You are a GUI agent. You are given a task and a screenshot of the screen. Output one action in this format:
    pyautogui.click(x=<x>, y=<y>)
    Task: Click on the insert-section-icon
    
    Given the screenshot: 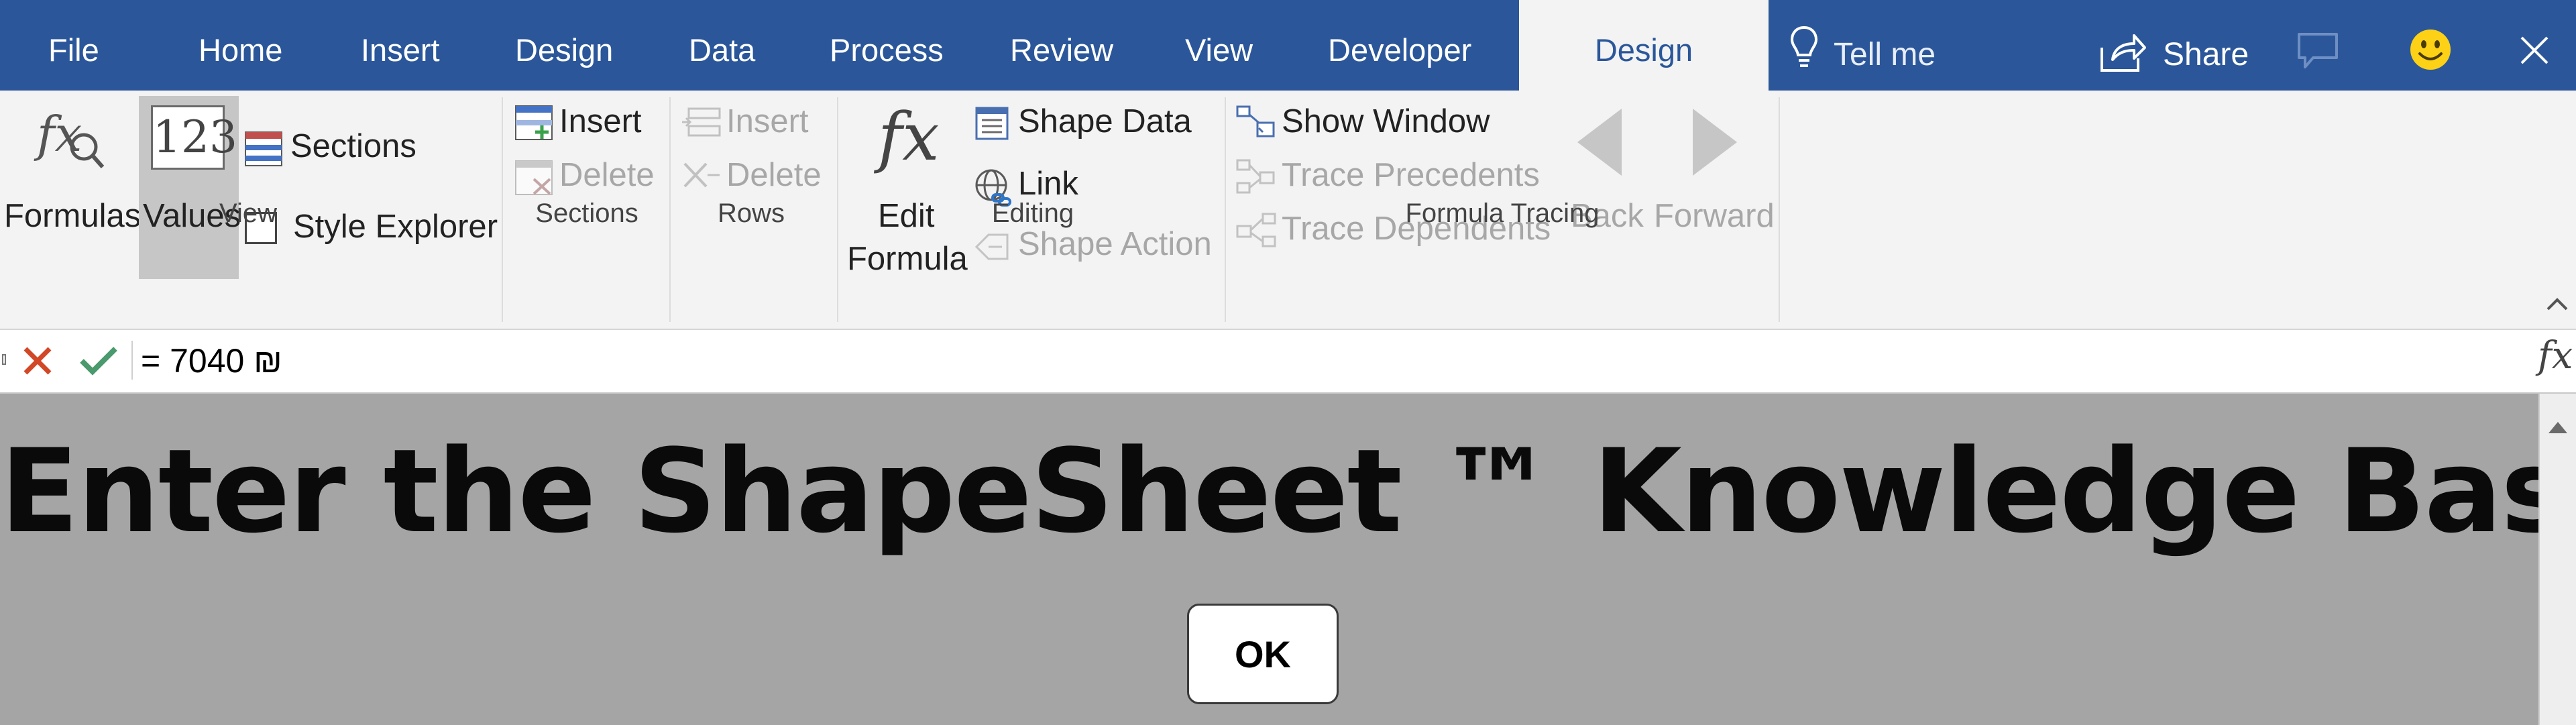 What is the action you would take?
    pyautogui.click(x=534, y=122)
    